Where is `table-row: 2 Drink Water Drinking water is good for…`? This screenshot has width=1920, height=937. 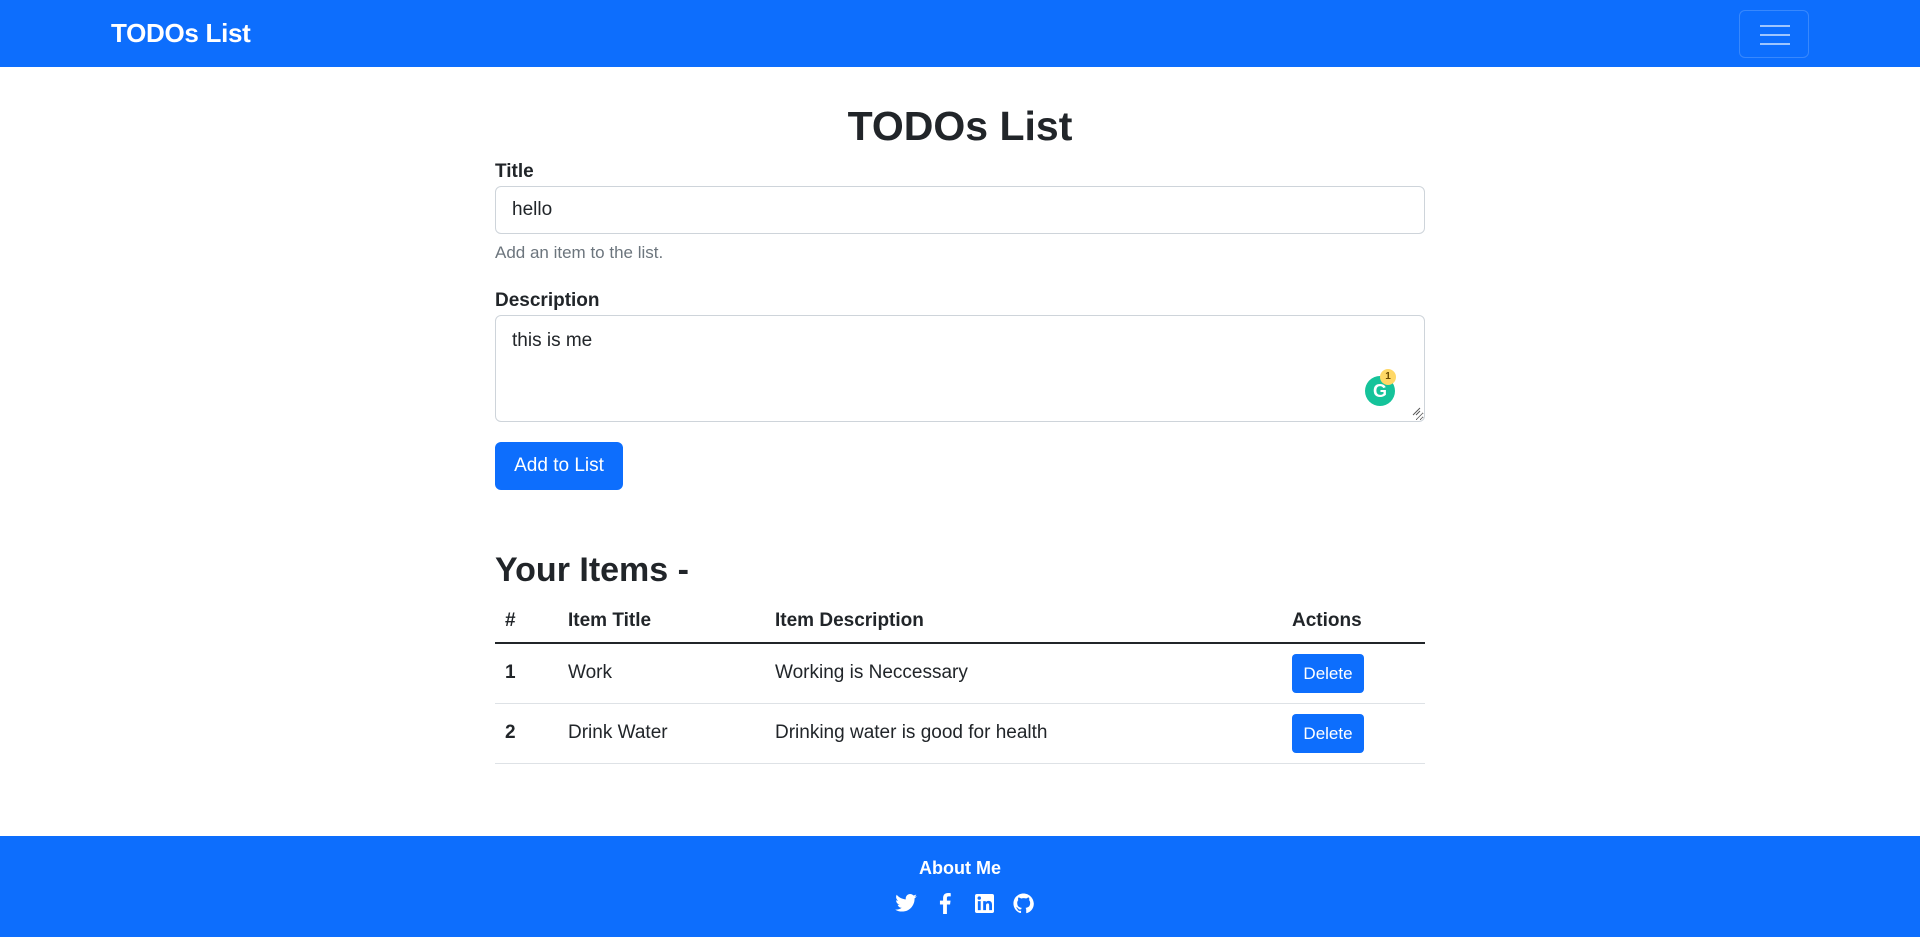 table-row: 2 Drink Water Drinking water is good for… is located at coordinates (960, 733).